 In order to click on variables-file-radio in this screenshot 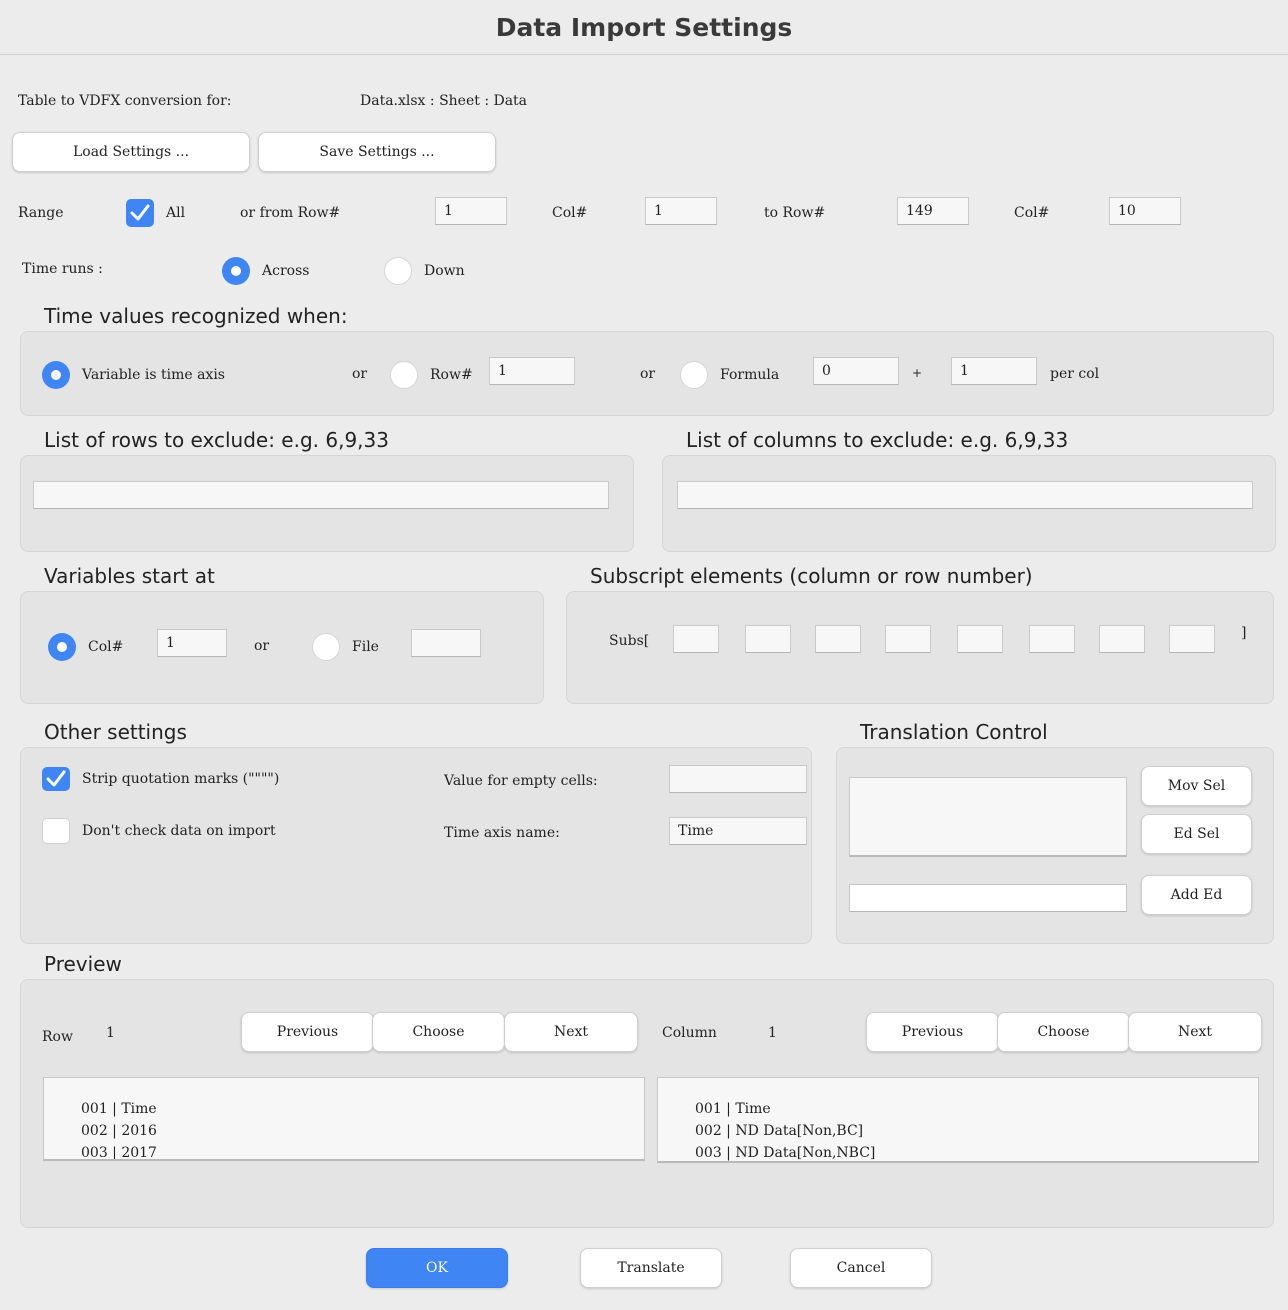, I will do `click(326, 647)`.